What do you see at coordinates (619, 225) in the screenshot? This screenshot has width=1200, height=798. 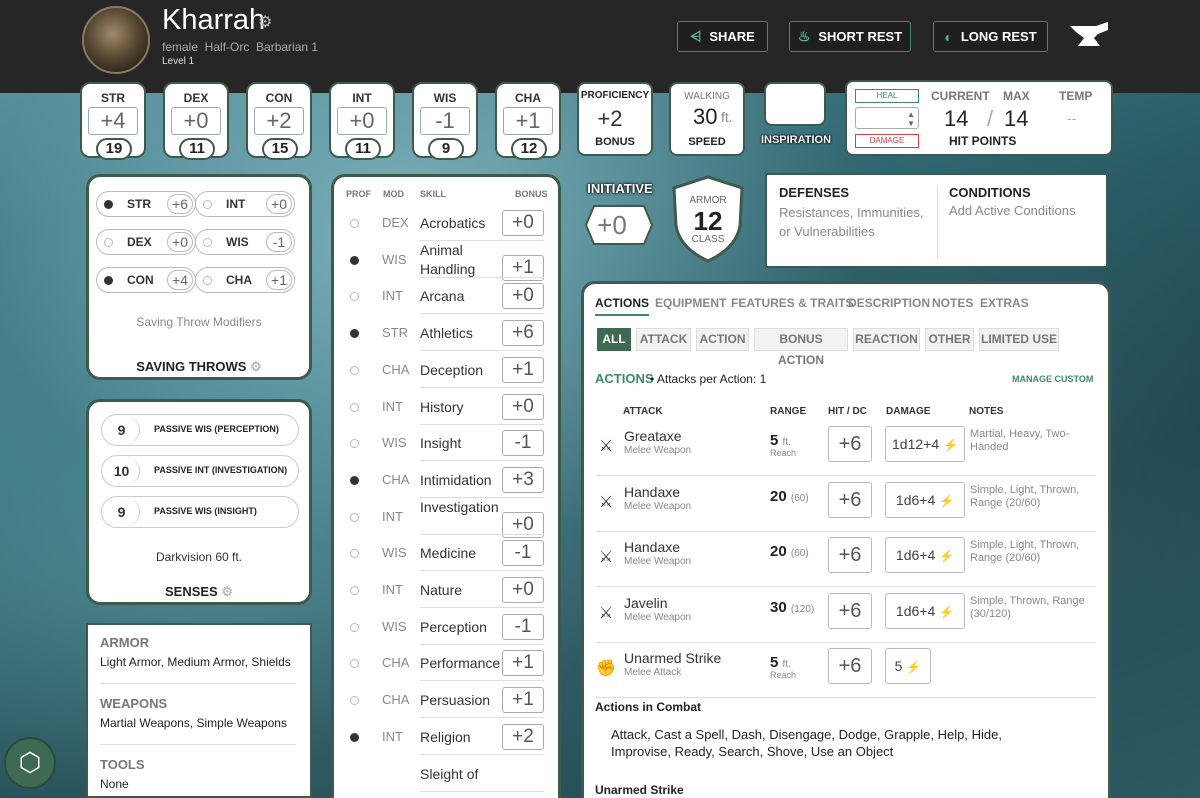 I see `initiative-box: +0` at bounding box center [619, 225].